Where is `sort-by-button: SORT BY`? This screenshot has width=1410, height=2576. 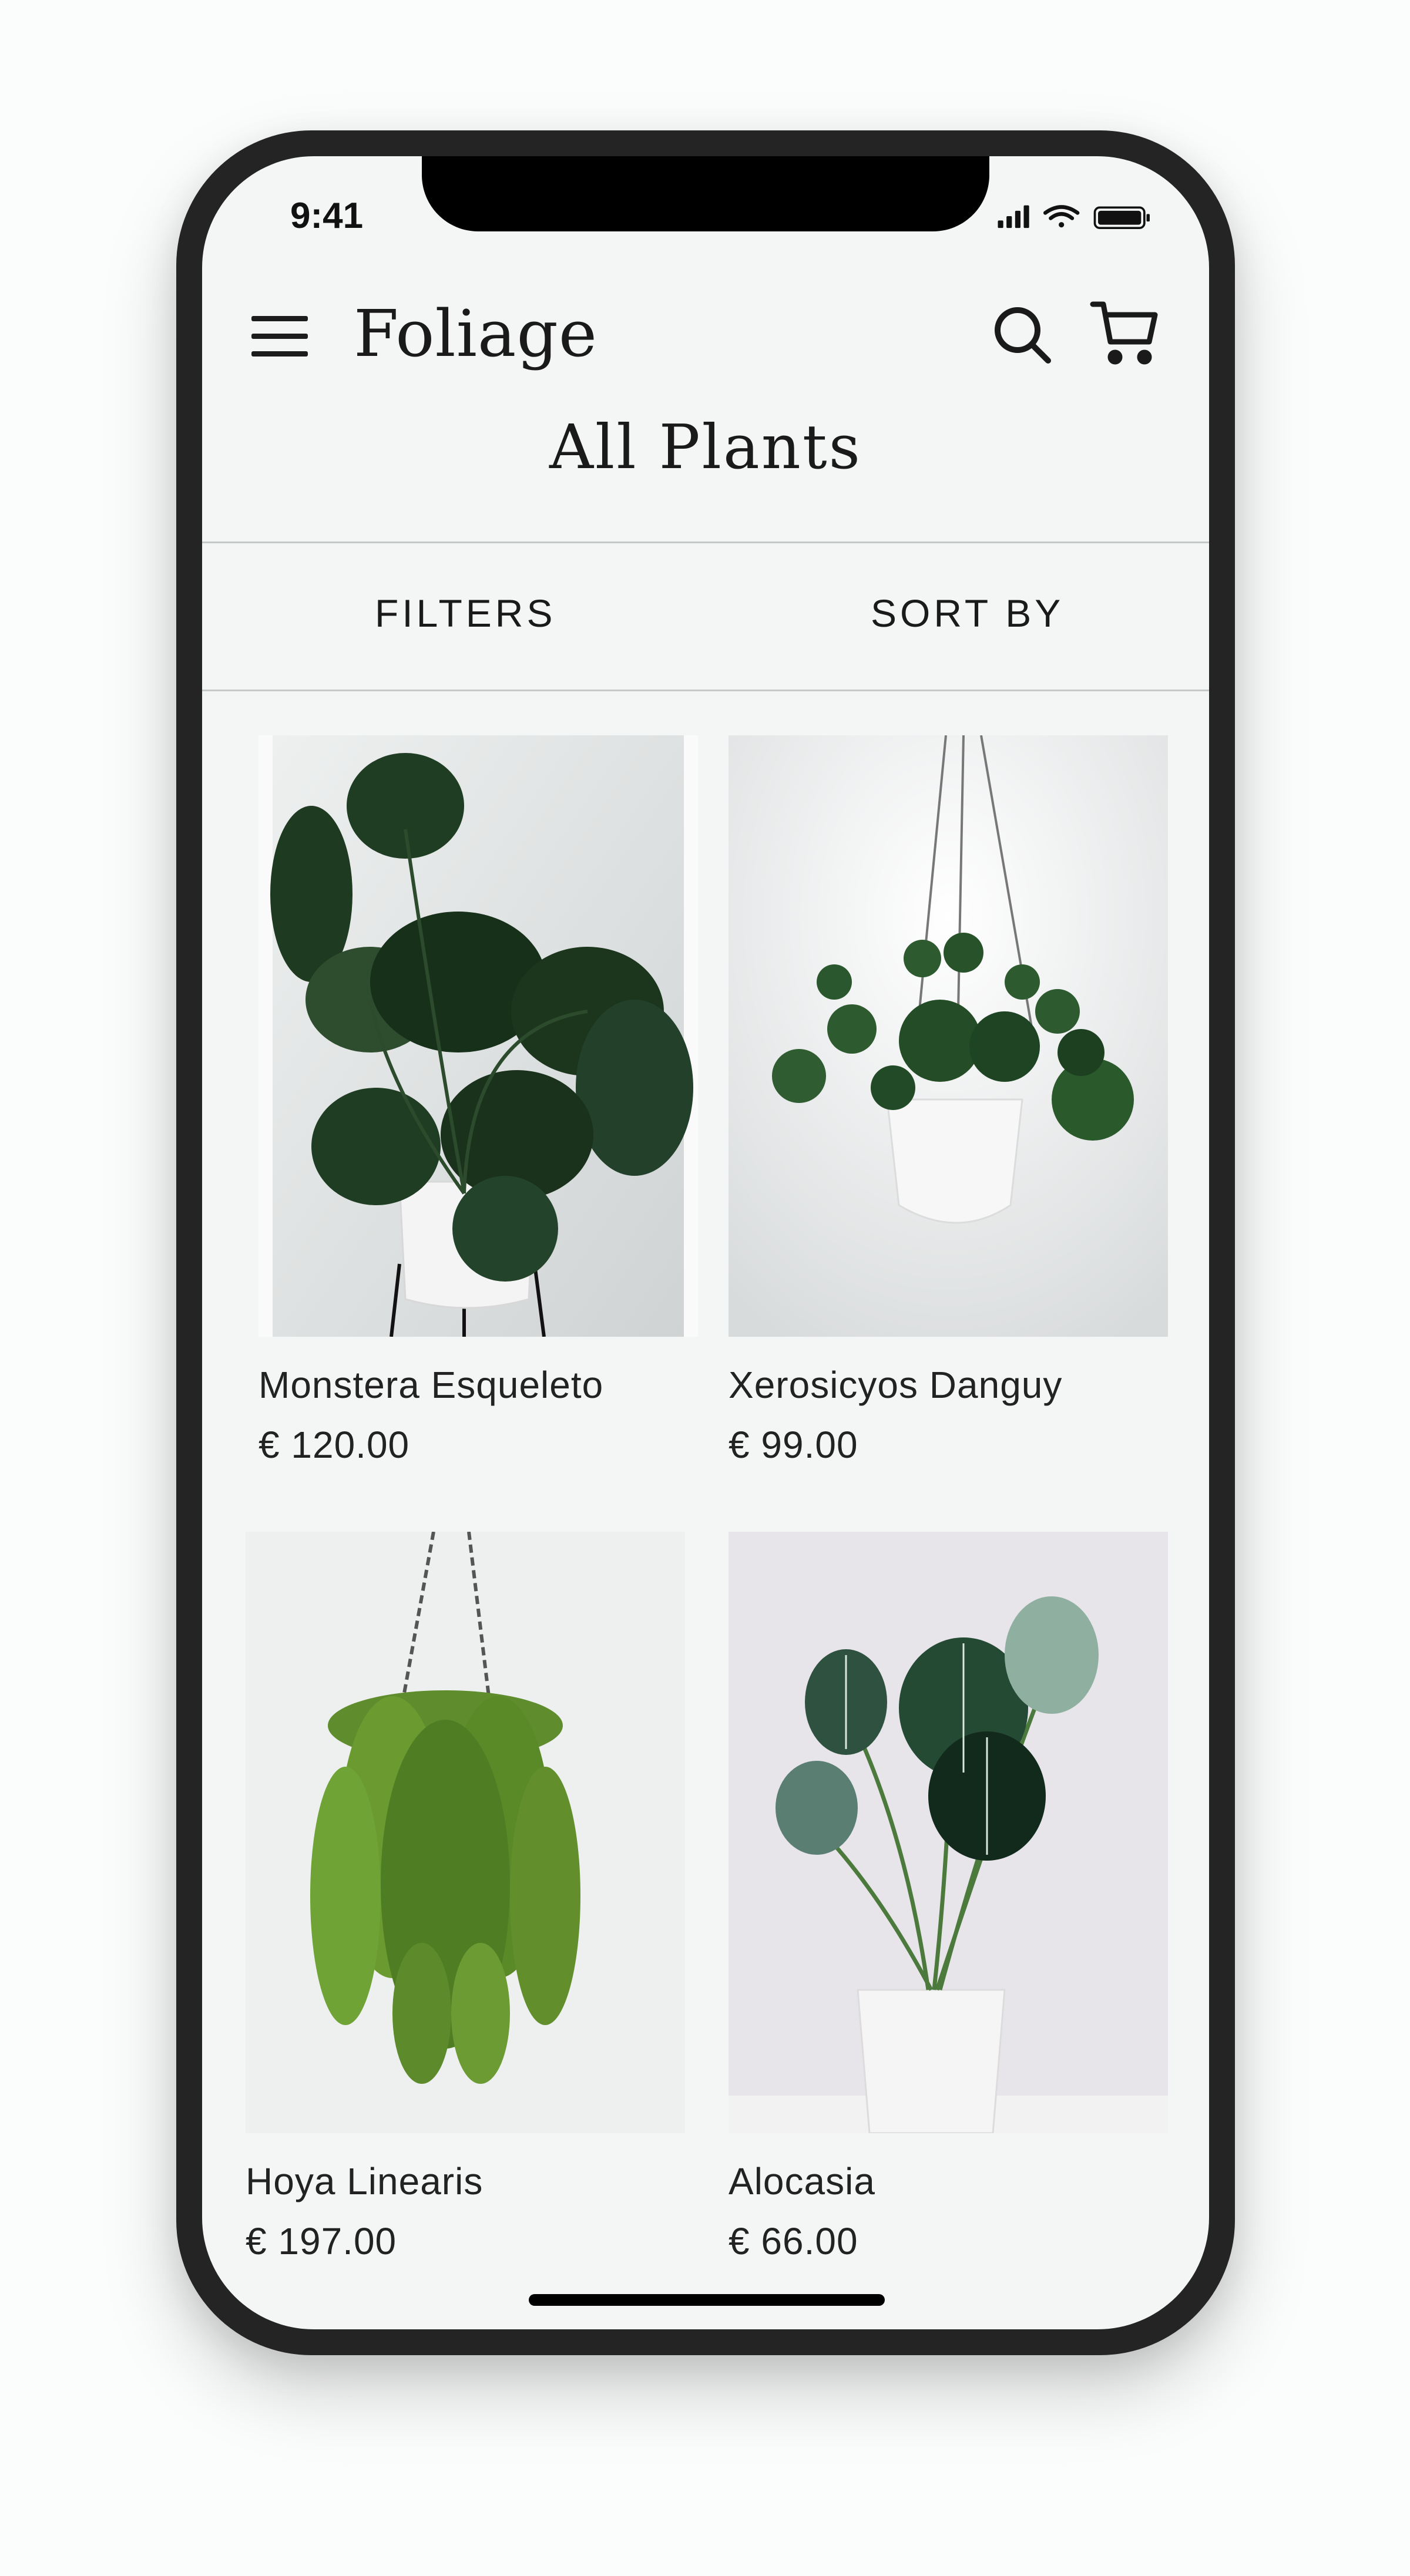
sort-by-button: SORT BY is located at coordinates (967, 613).